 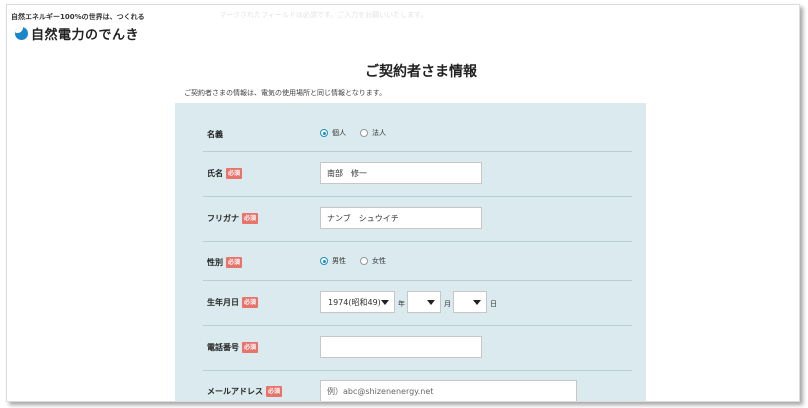 What do you see at coordinates (379, 133) in the screenshot?
I see `radio-corporation-label: 法人` at bounding box center [379, 133].